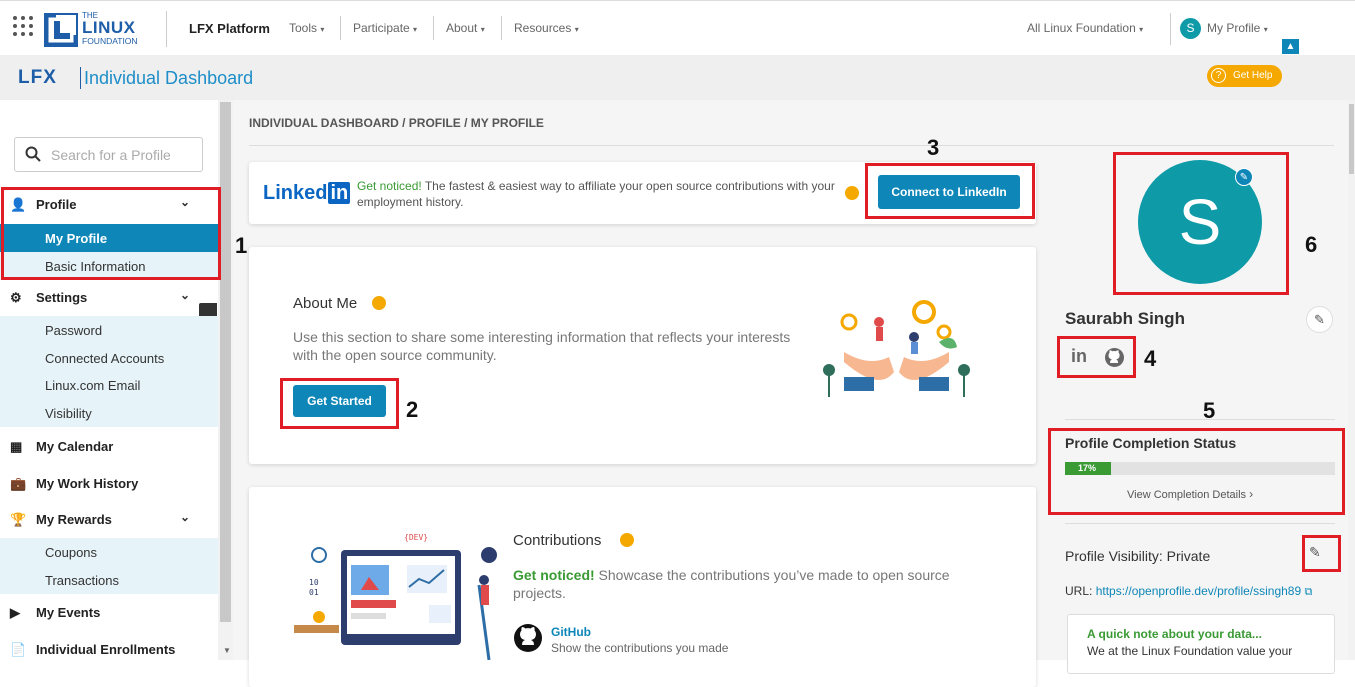 This screenshot has width=1355, height=687. I want to click on scroll-down-icon: ▼, so click(227, 650).